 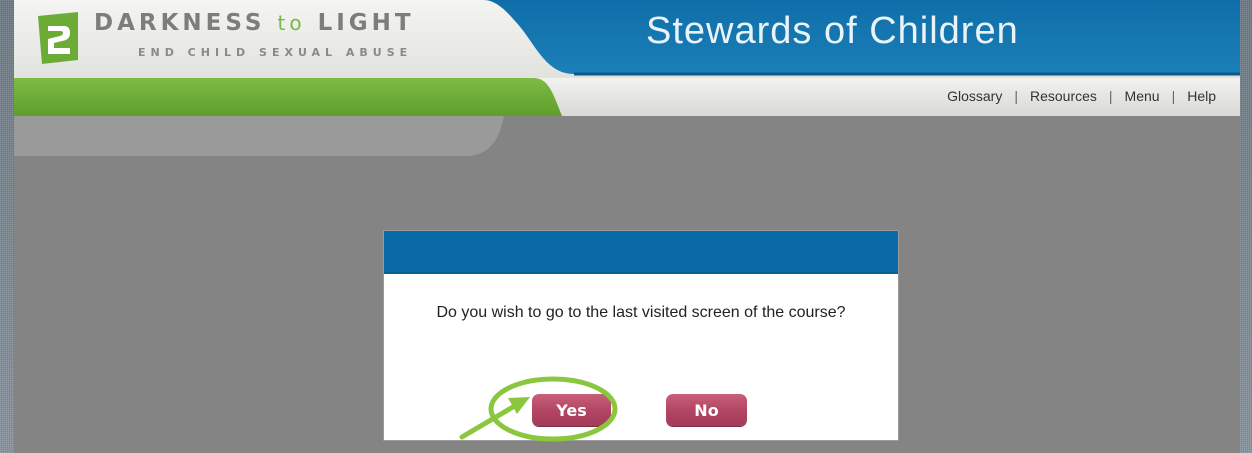 I want to click on nav-links: Glossary | Resources | Menu | Help, so click(x=1081, y=96).